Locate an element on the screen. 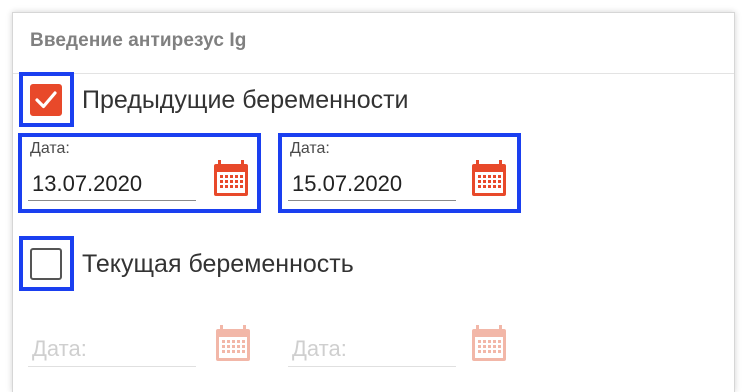 The height and width of the screenshot is (392, 742). previous-pregnancies-checkbox is located at coordinates (46, 100).